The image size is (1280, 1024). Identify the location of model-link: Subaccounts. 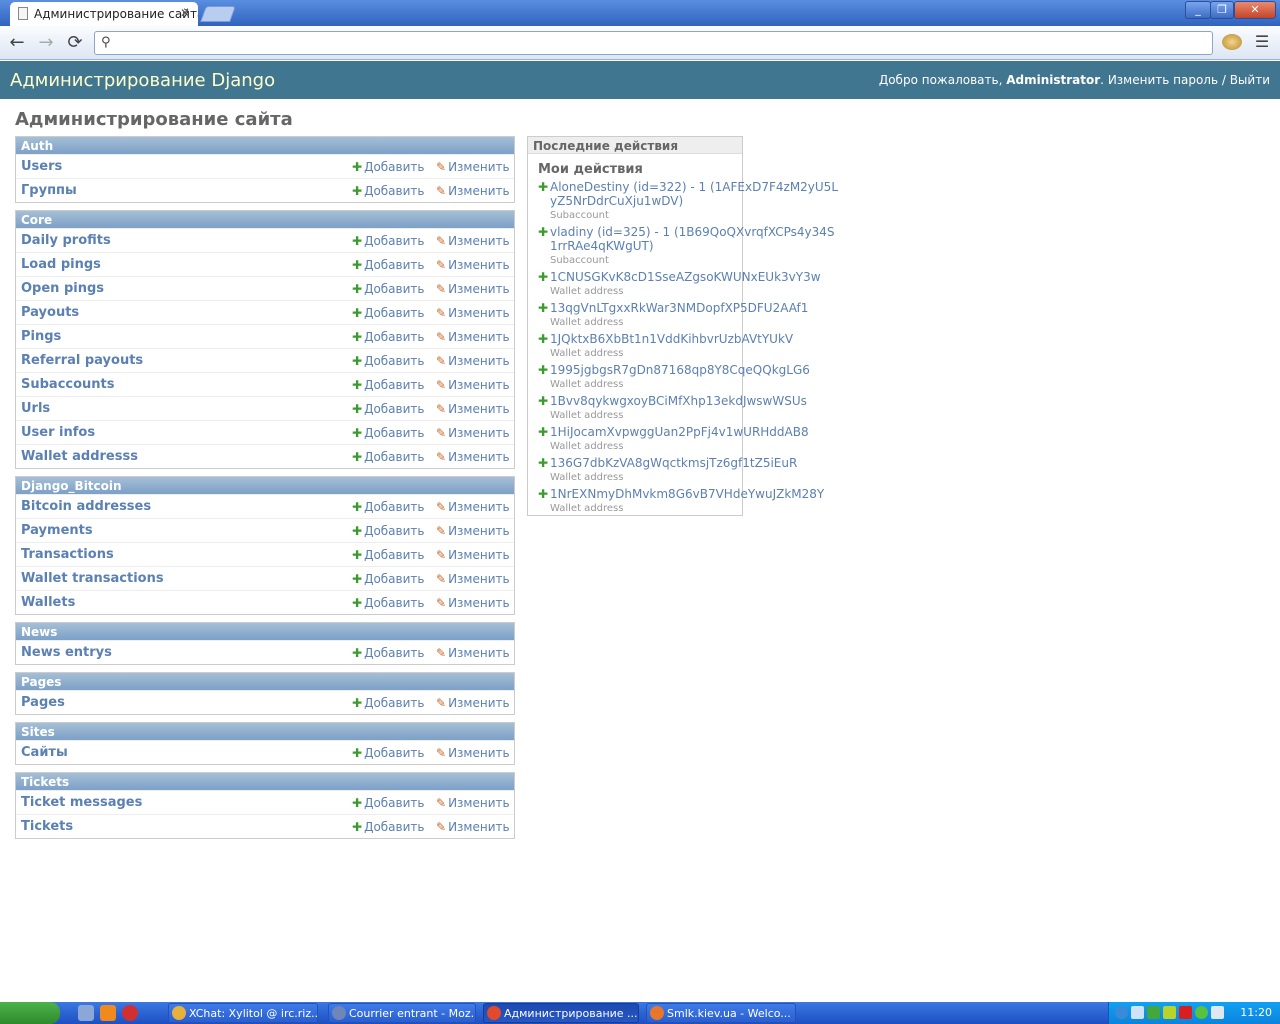
(68, 384).